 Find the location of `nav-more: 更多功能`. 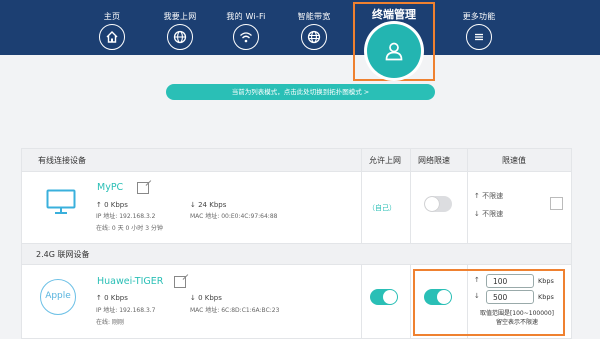

nav-more: 更多功能 is located at coordinates (479, 27).